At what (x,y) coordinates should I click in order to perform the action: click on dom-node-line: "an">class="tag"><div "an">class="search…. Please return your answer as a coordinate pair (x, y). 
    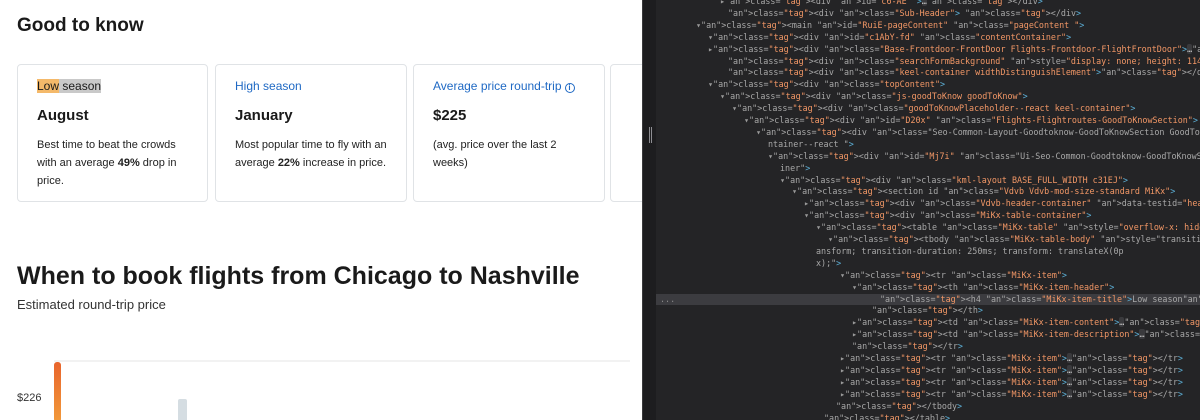
    Looking at the image, I should click on (928, 61).